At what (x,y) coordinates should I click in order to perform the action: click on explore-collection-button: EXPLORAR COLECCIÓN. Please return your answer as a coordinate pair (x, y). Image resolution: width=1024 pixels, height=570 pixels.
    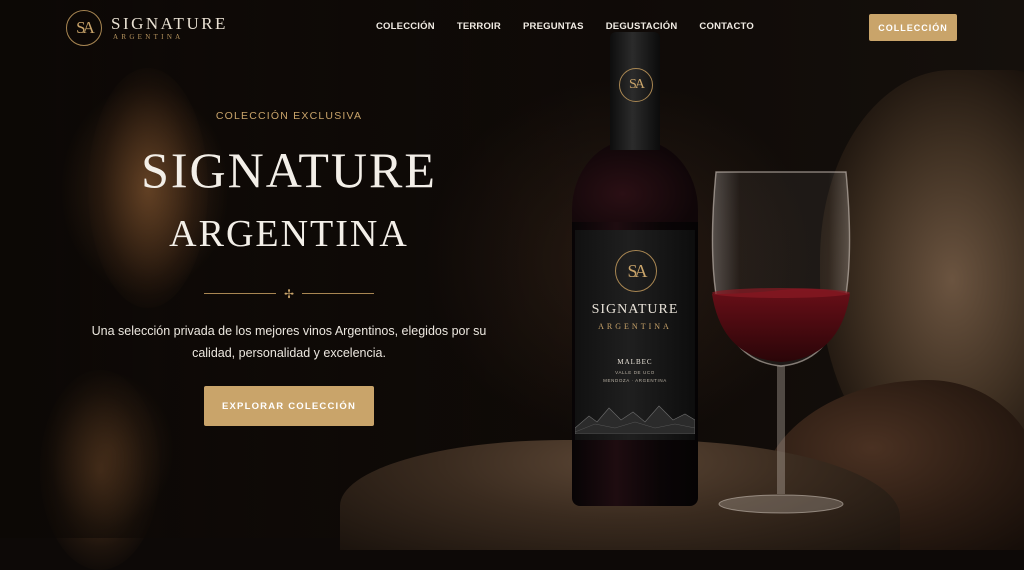
    Looking at the image, I should click on (289, 406).